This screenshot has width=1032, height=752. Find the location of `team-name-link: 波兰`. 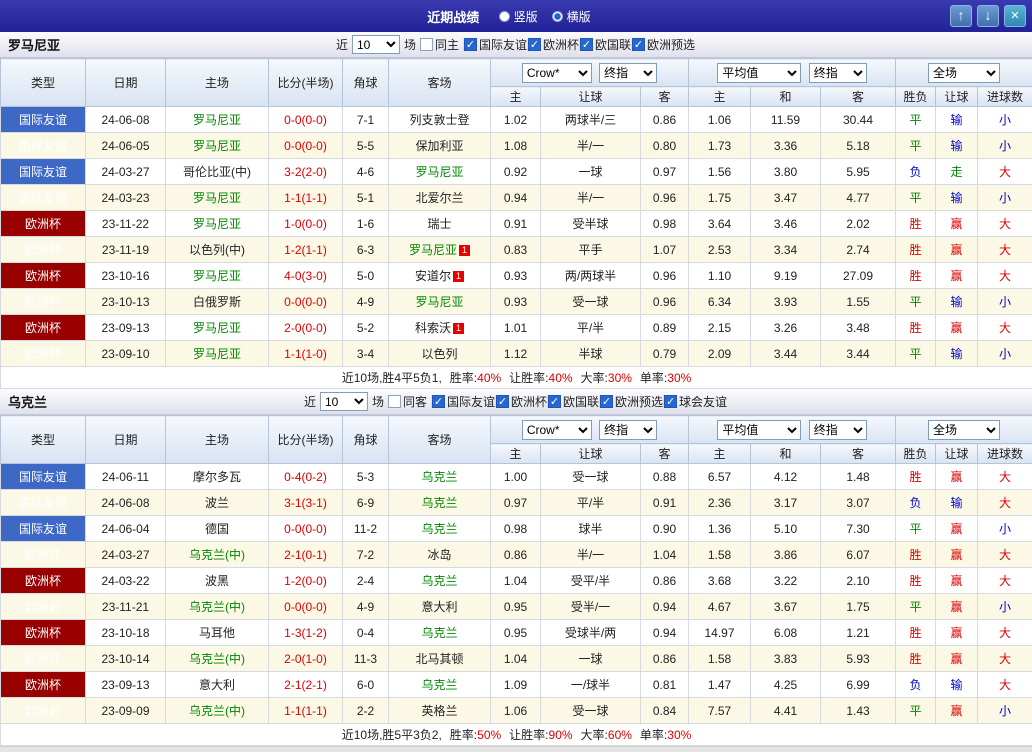

team-name-link: 波兰 is located at coordinates (217, 503).